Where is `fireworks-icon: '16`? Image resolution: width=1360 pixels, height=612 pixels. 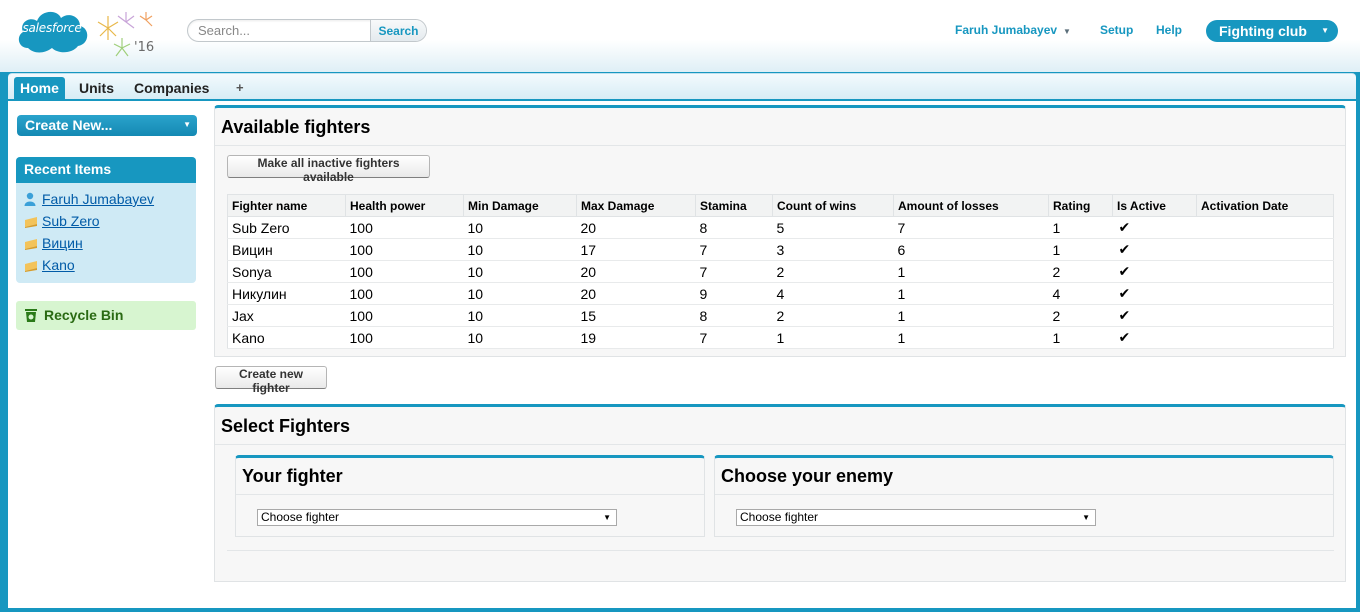 fireworks-icon: '16 is located at coordinates (126, 35).